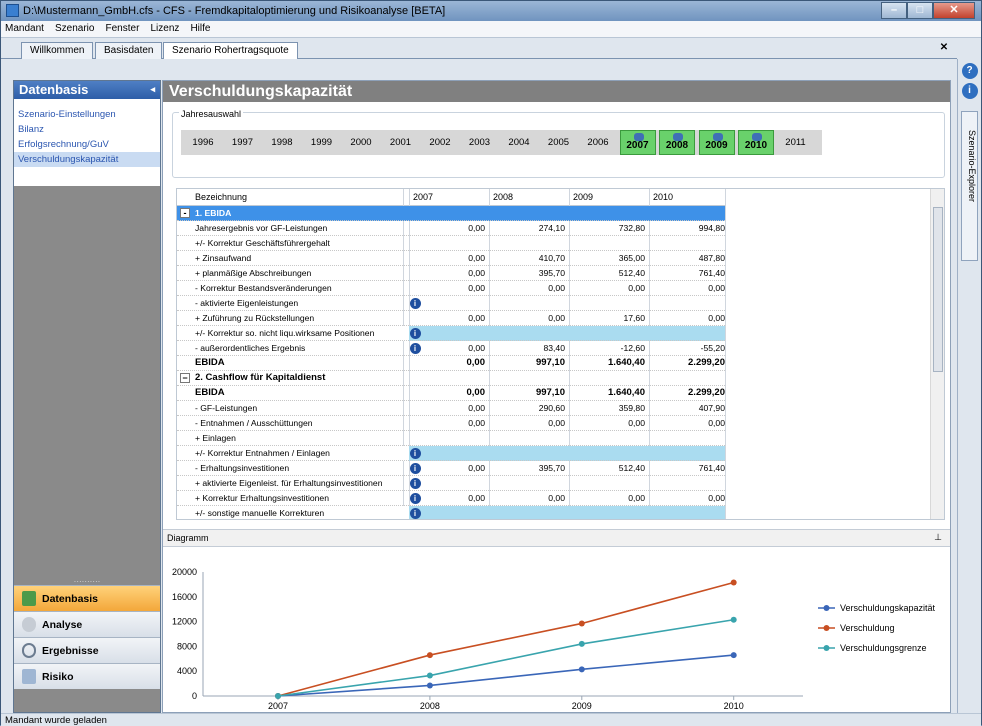 This screenshot has height=726, width=982. I want to click on splitter-grip: ··········, so click(87, 581).